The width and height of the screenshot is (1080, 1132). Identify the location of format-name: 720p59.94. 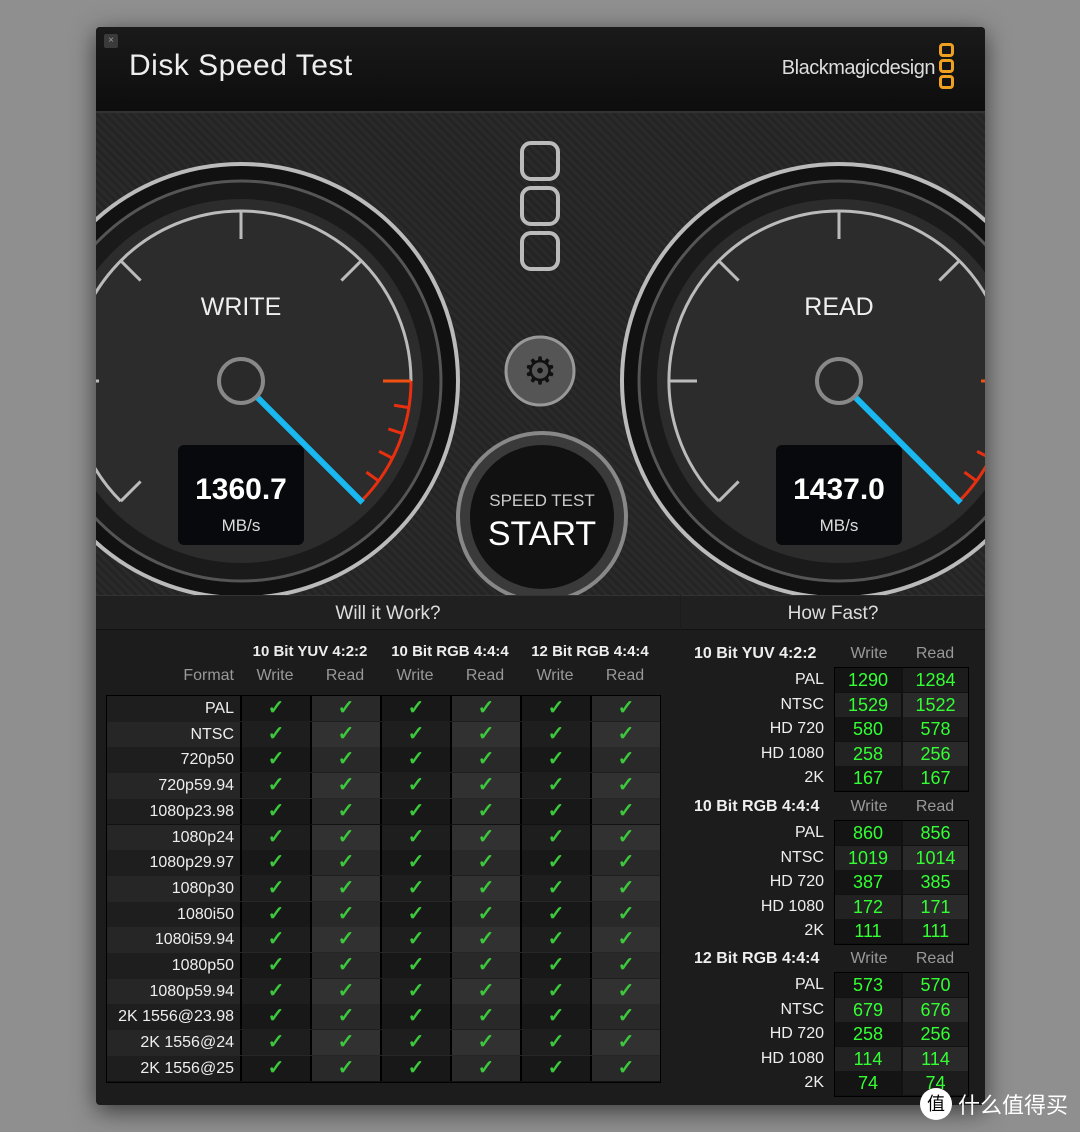
(196, 786).